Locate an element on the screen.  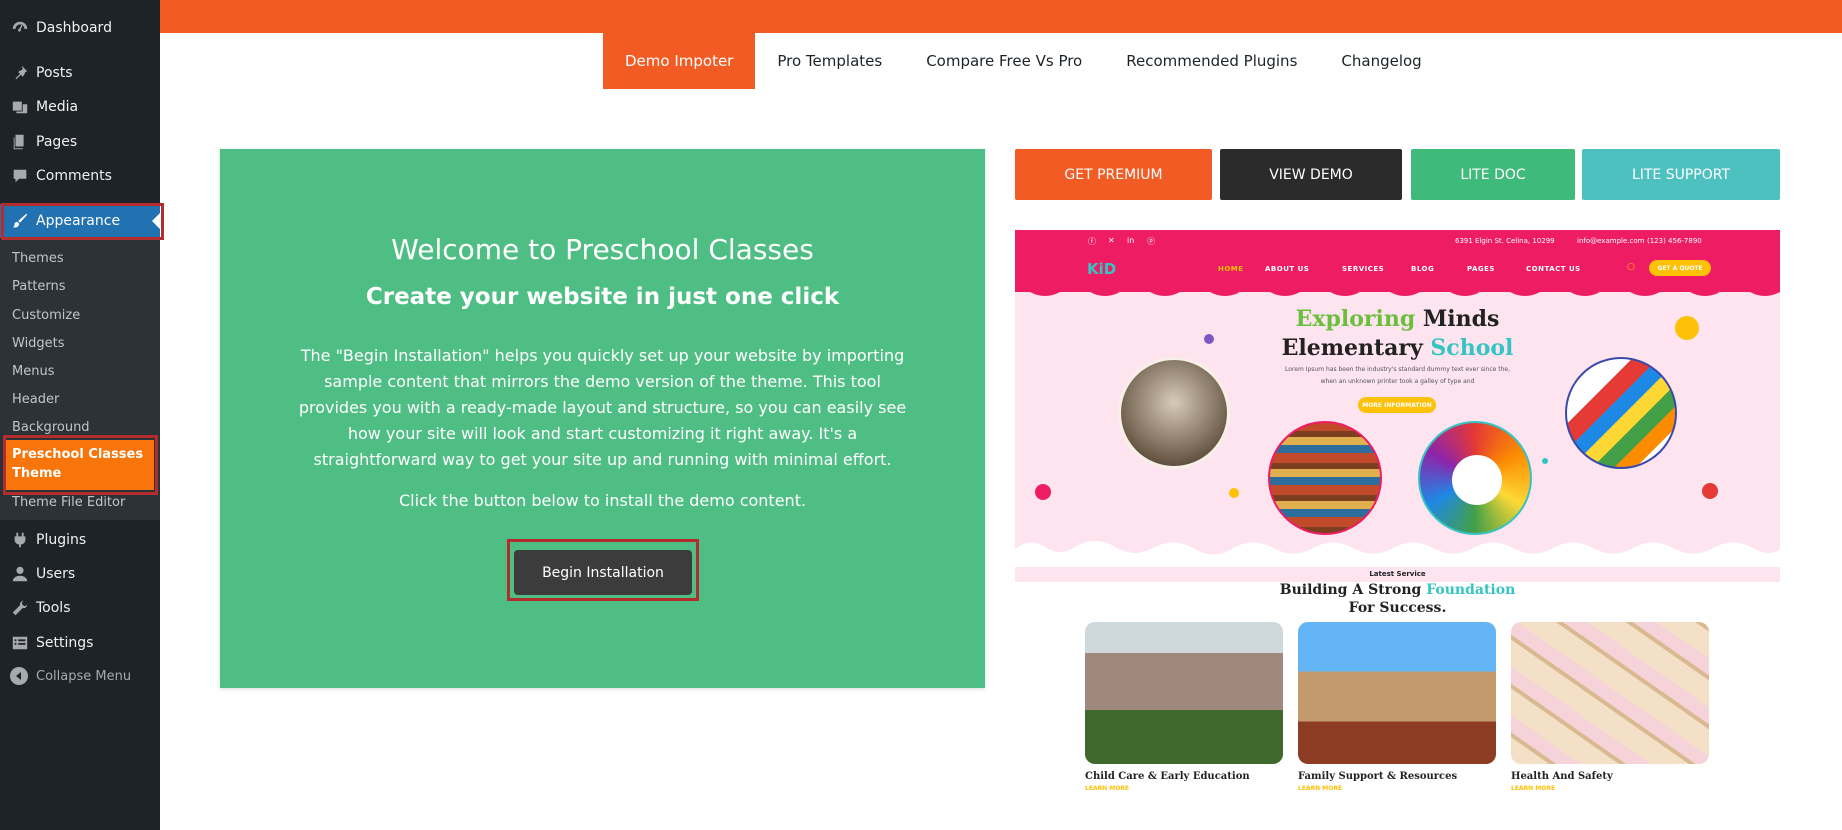
collapse-menu-button: Collapse Menu is located at coordinates (80, 676).